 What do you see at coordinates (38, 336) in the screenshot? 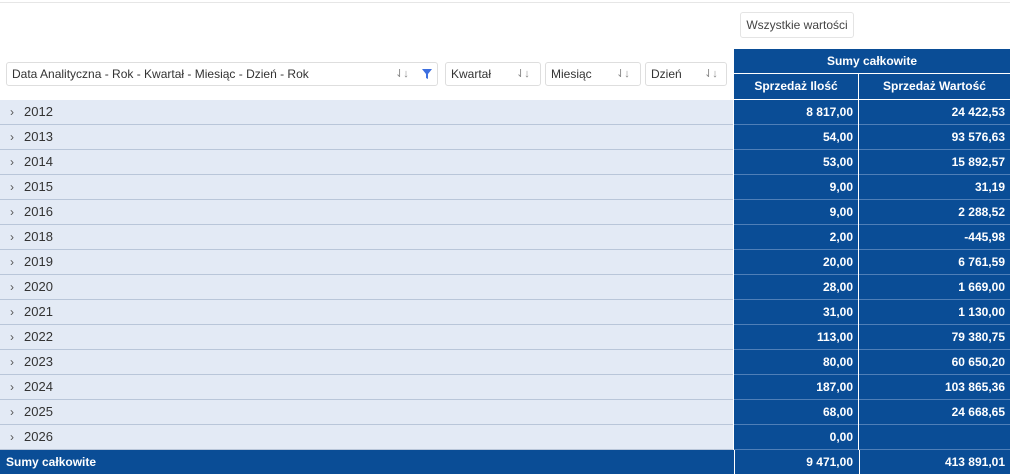
I see `row-label: 2022` at bounding box center [38, 336].